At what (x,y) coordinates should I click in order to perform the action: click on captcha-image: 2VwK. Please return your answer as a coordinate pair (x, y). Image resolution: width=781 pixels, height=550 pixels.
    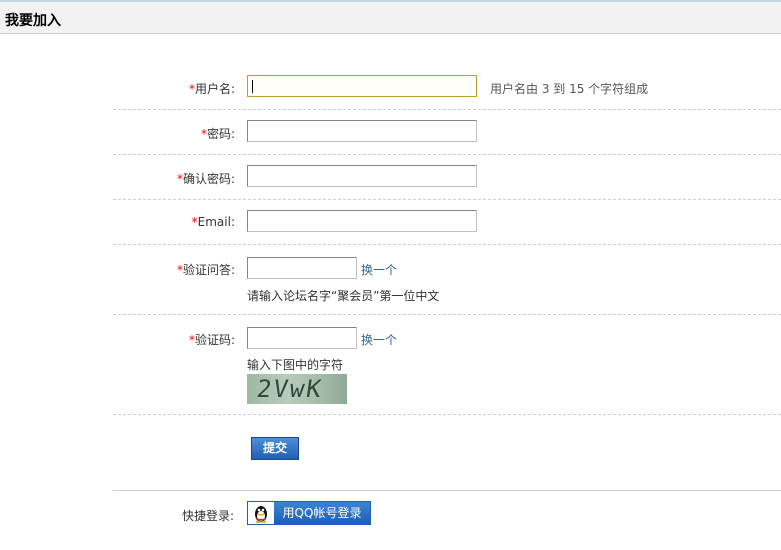
    Looking at the image, I should click on (297, 389).